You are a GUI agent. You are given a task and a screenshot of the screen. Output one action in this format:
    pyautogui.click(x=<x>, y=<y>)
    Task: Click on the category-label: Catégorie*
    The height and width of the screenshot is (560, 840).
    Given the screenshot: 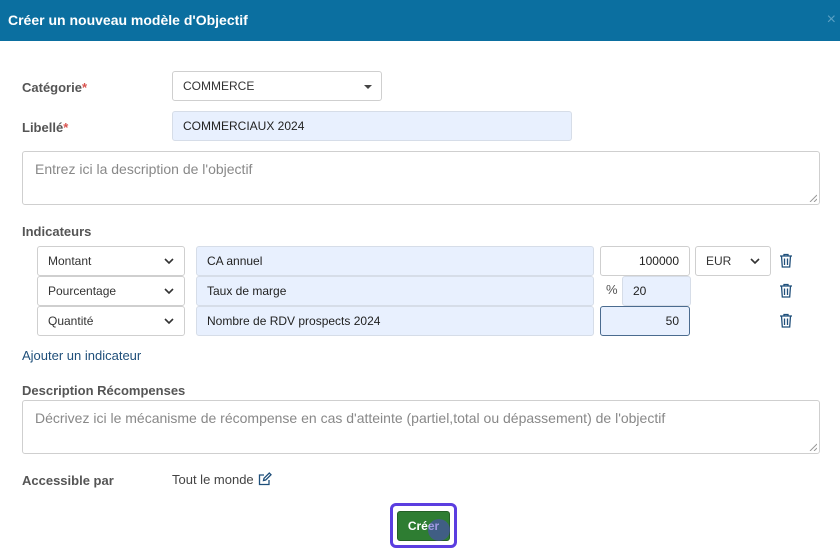 What is the action you would take?
    pyautogui.click(x=54, y=87)
    